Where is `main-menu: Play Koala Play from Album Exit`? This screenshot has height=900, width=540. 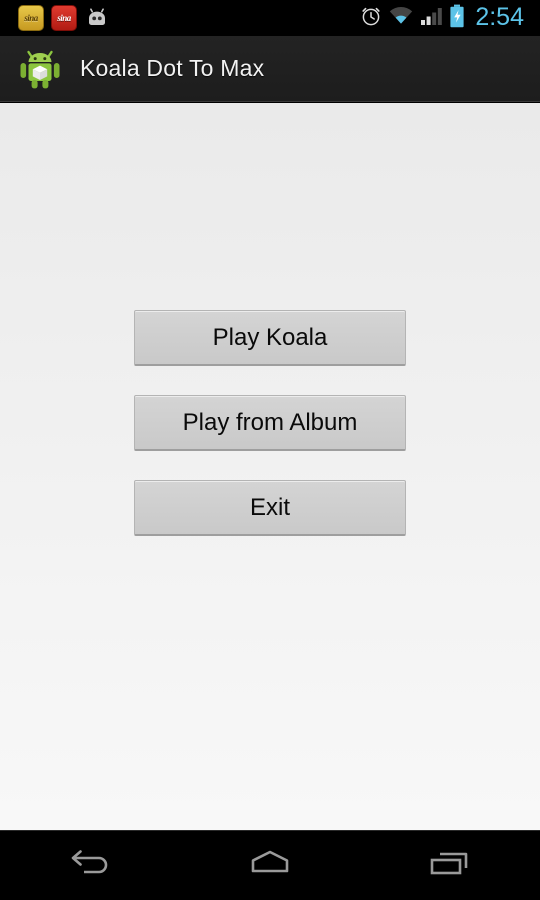
main-menu: Play Koala Play from Album Exit is located at coordinates (270, 423).